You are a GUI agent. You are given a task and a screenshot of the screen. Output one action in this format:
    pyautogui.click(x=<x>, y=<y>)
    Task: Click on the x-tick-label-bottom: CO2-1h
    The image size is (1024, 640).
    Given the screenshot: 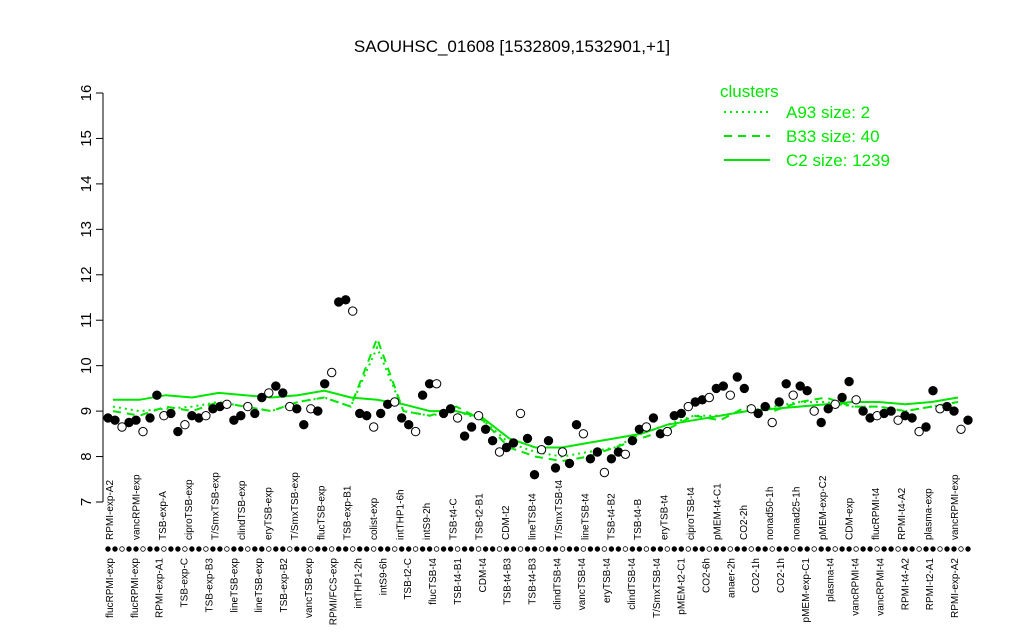 What is the action you would take?
    pyautogui.click(x=756, y=575)
    